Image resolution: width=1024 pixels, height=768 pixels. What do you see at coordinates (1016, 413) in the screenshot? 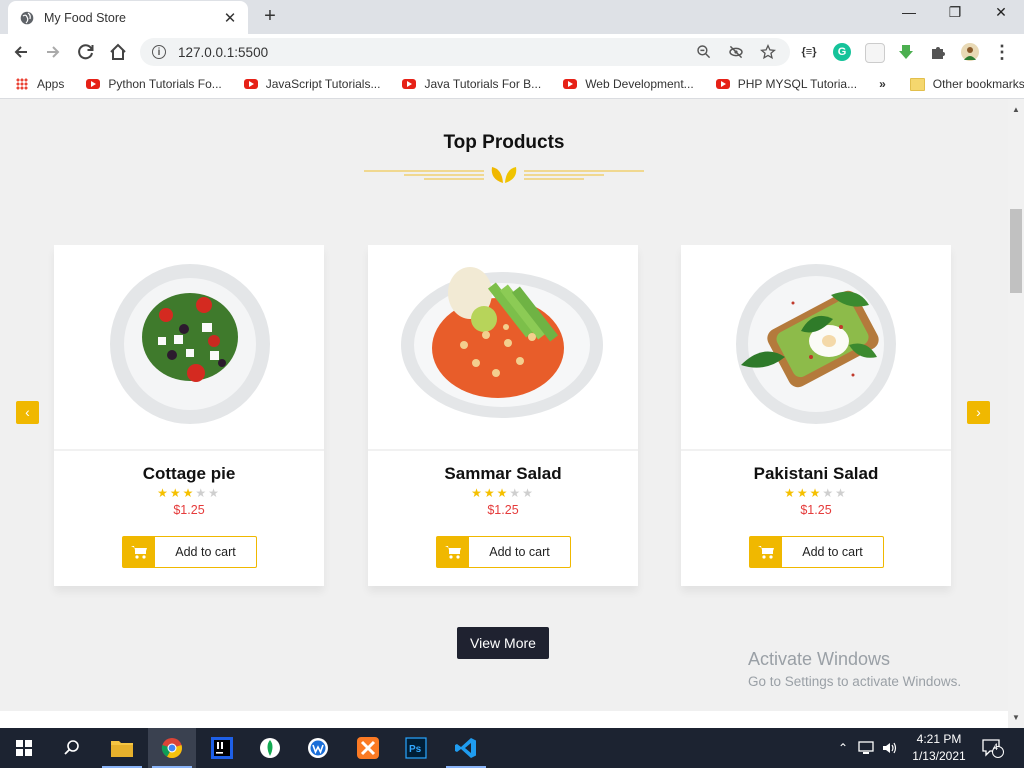
I see `page-scrollbar: ▲ ▼` at bounding box center [1016, 413].